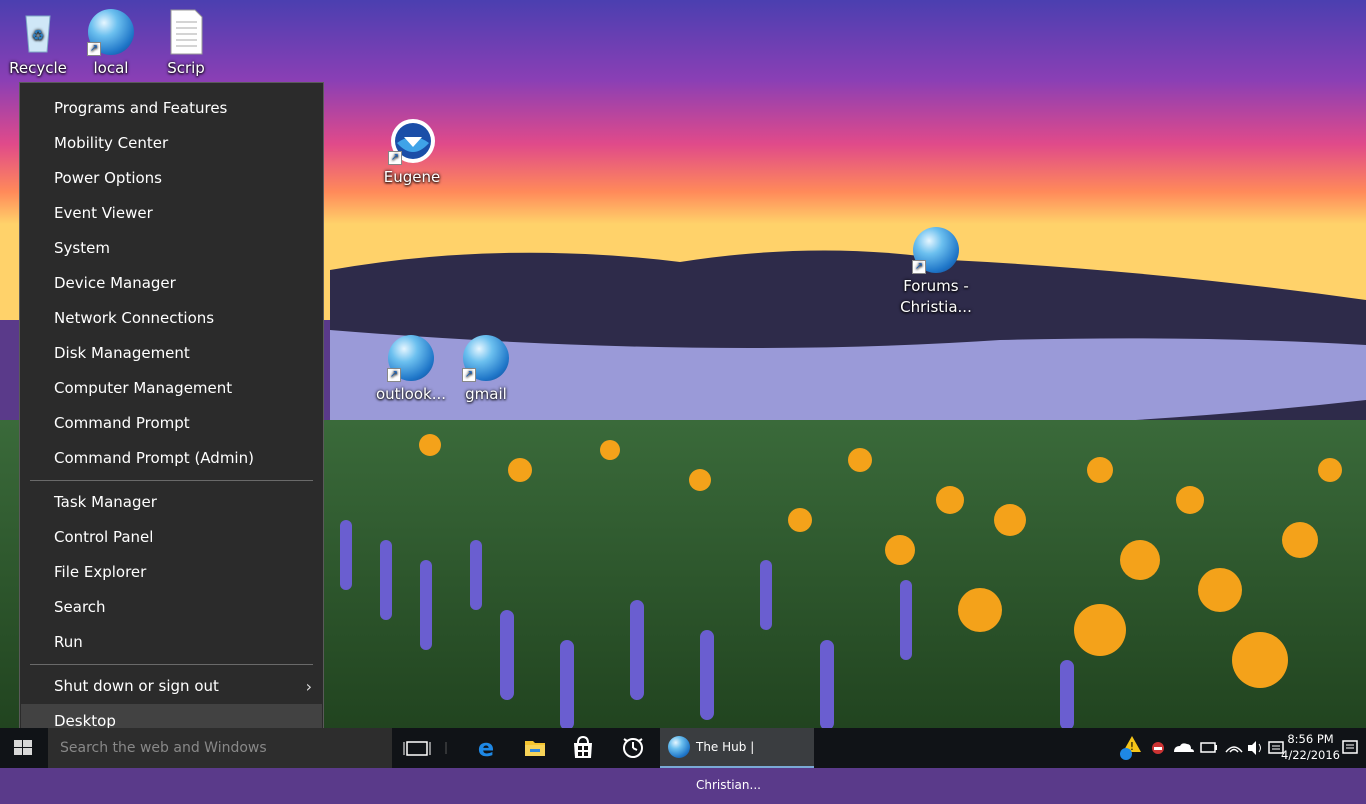  What do you see at coordinates (1310, 747) in the screenshot?
I see `taskbar-clock: 8:56 PM 4/22/2016` at bounding box center [1310, 747].